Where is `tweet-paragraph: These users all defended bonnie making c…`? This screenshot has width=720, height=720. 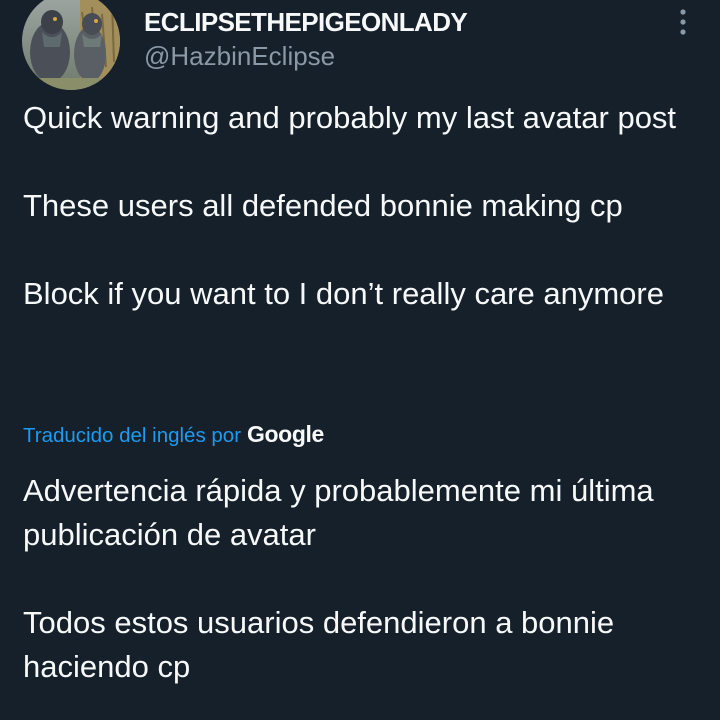 tweet-paragraph: These users all defended bonnie making c… is located at coordinates (323, 205).